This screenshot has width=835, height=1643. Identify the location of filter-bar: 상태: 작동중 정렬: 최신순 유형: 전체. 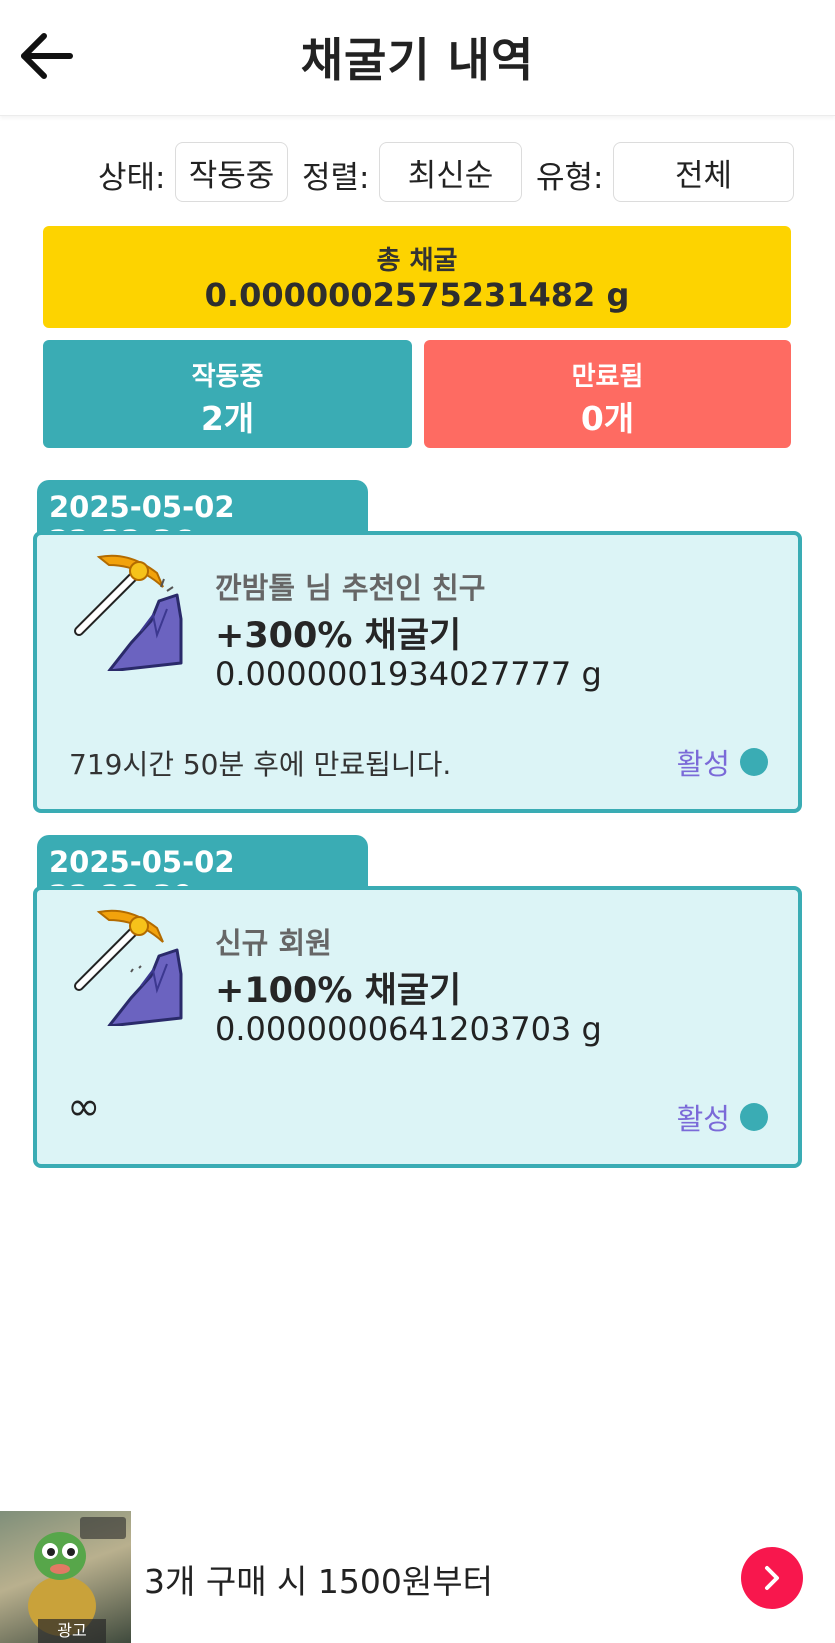
(417, 173).